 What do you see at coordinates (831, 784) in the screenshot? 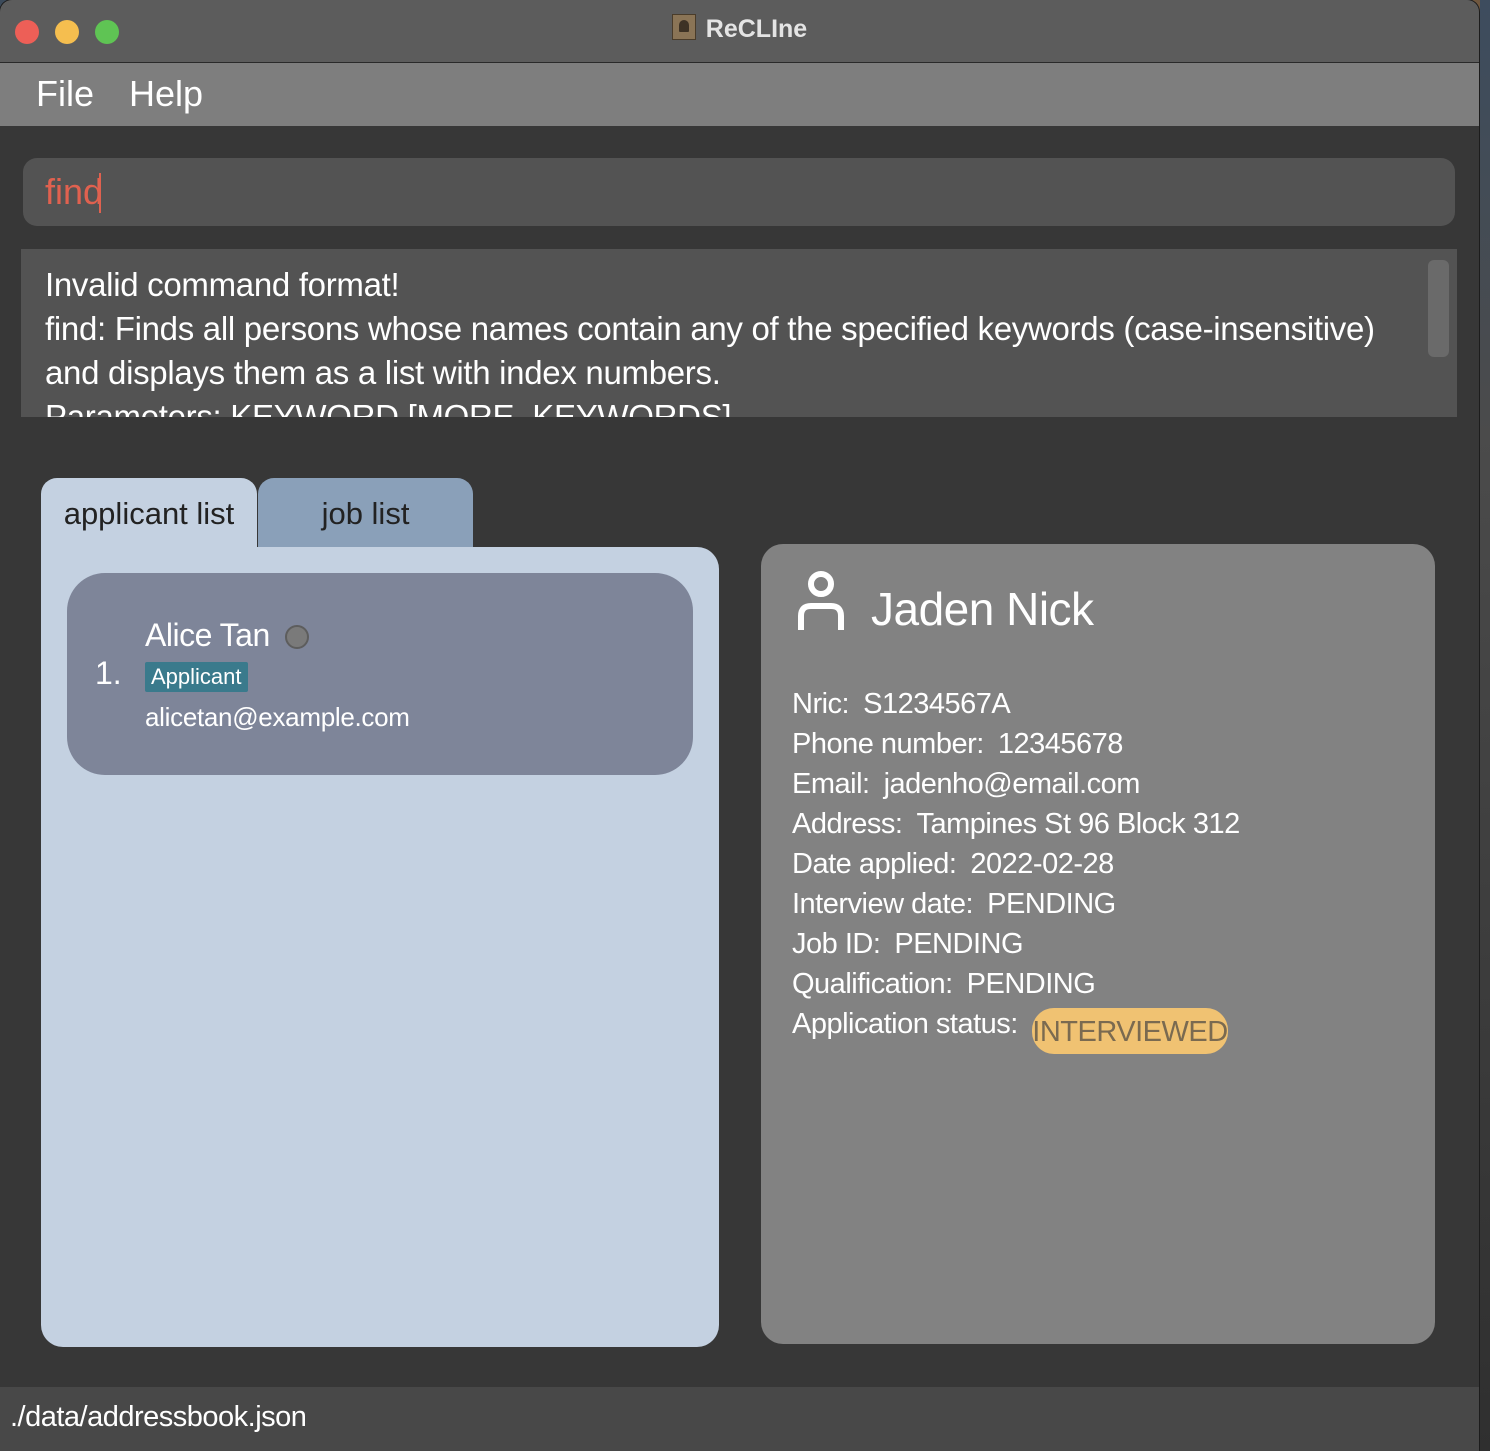
I see `field-label: Email:` at bounding box center [831, 784].